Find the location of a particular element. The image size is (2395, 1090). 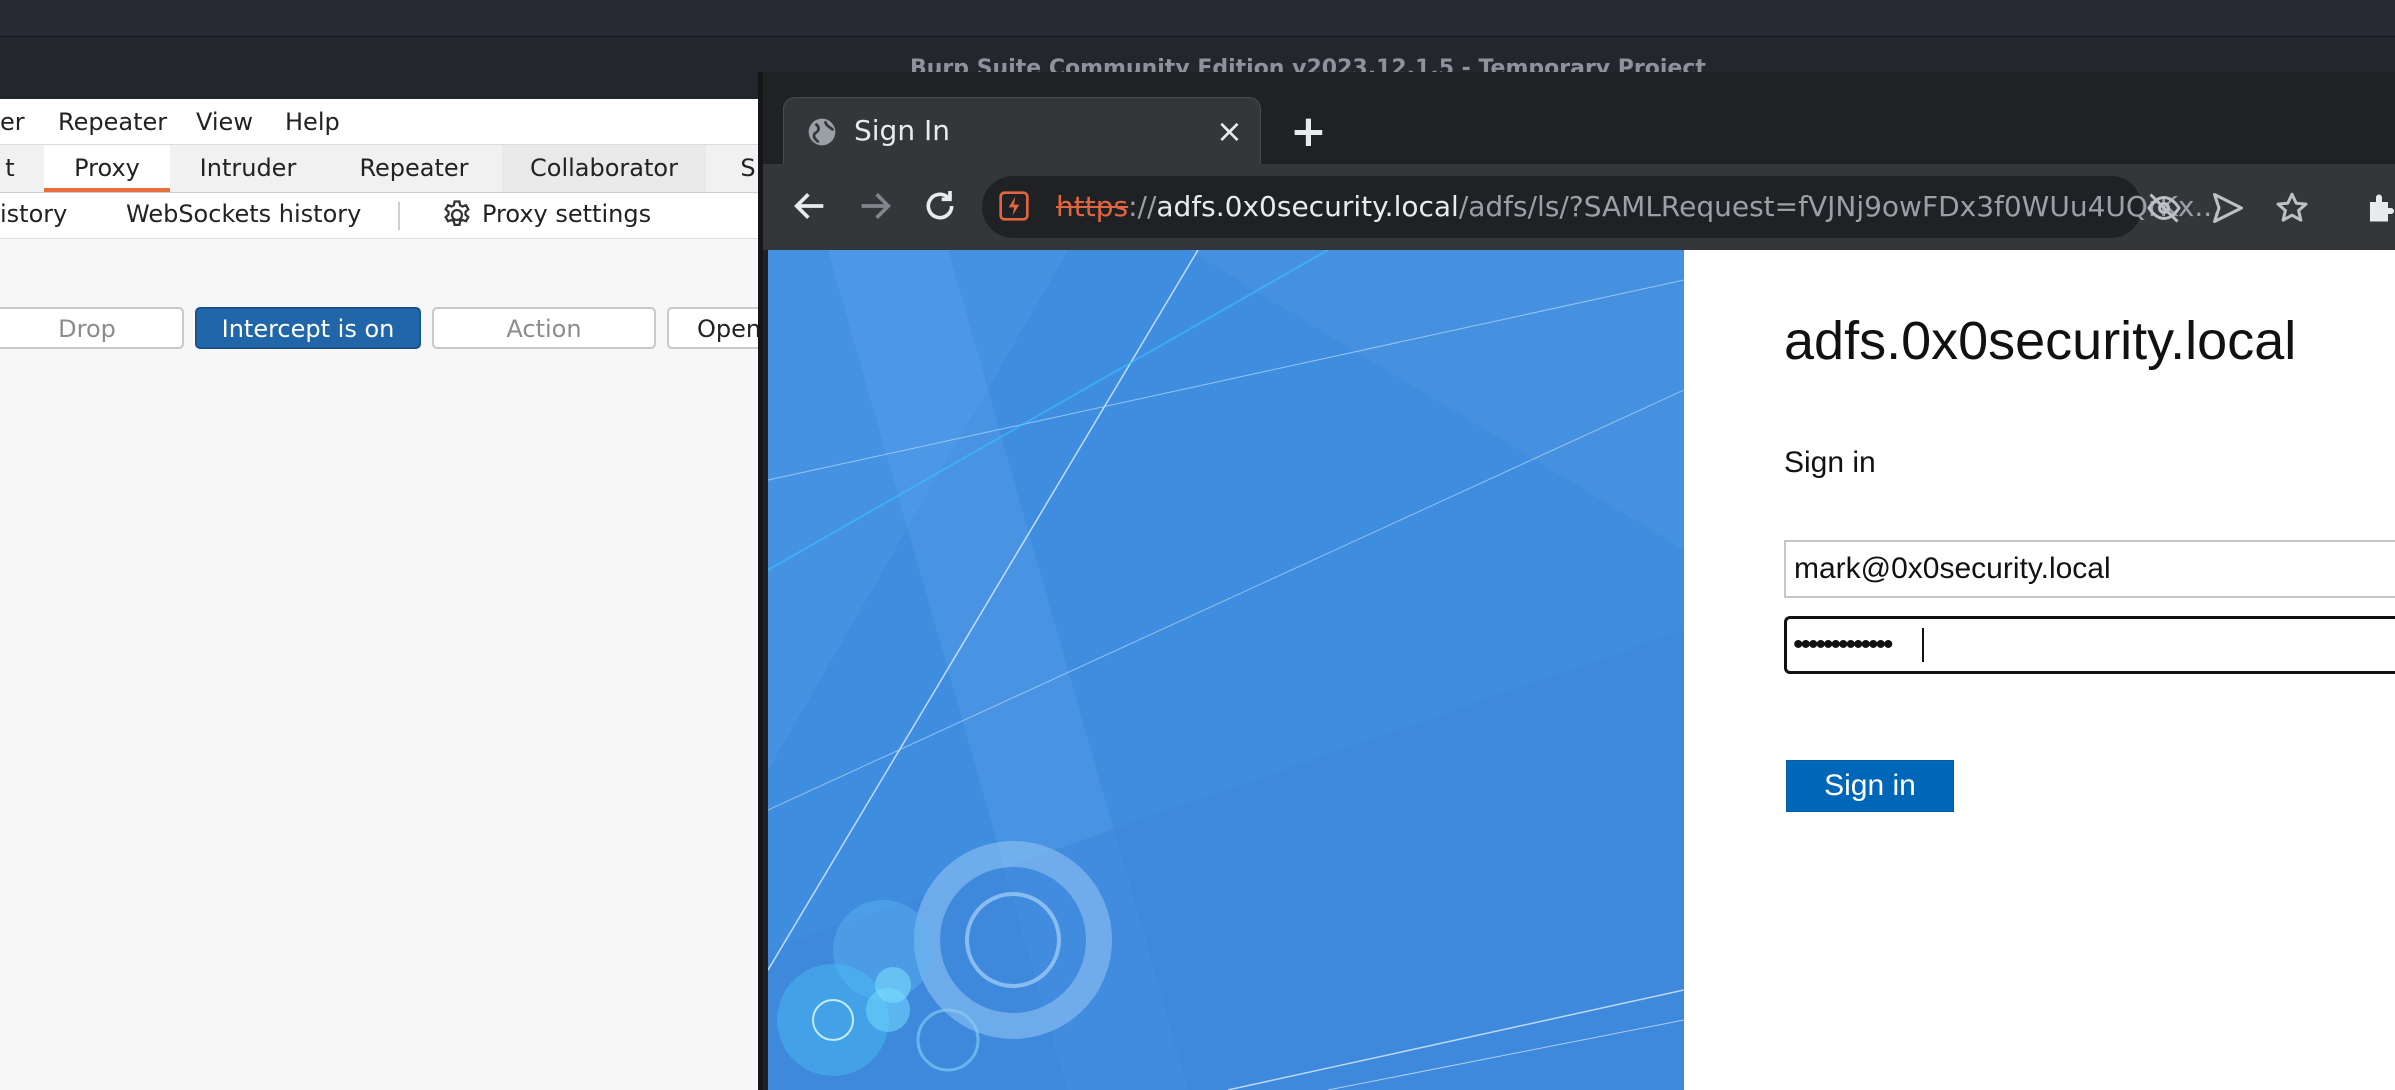

menu-item-repeater: Repeater is located at coordinates (112, 122).